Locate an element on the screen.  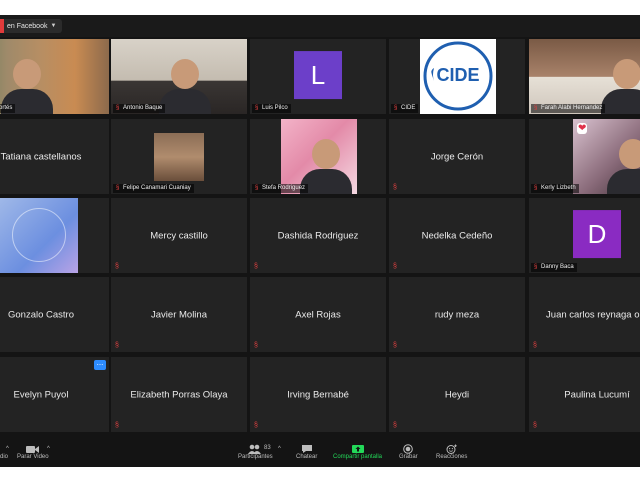
participant-label-text: uel Cortés is located at coordinates (6, 108).